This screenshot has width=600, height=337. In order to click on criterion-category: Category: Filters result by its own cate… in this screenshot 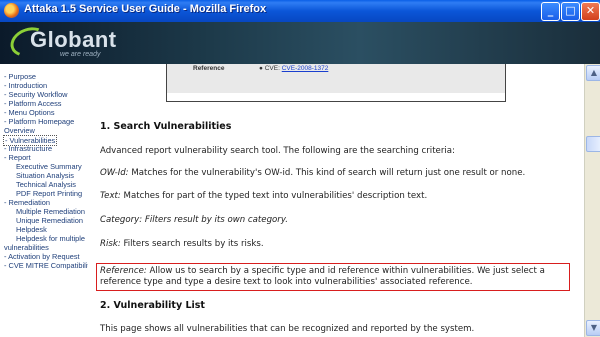, I will do `click(194, 220)`.